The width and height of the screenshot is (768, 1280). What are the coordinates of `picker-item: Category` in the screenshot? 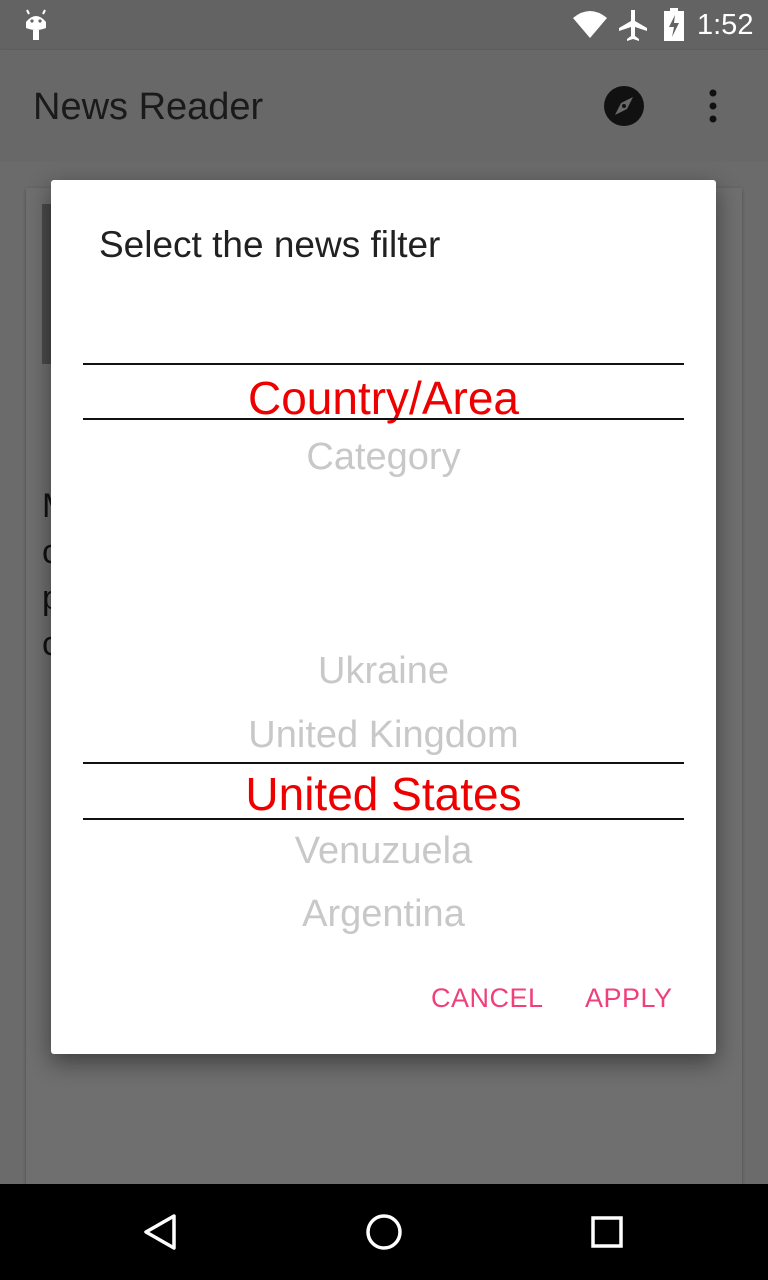 It's located at (383, 457).